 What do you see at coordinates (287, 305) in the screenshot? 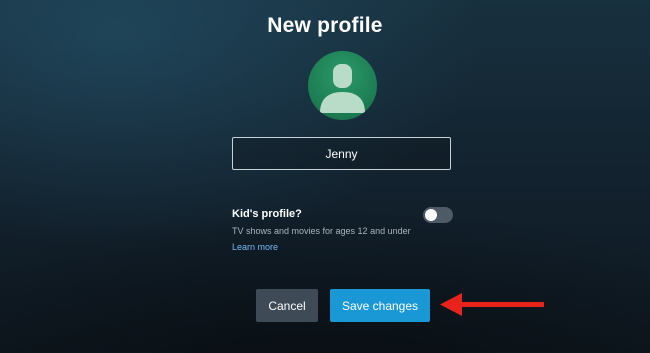
I see `cancel-button: Cancel` at bounding box center [287, 305].